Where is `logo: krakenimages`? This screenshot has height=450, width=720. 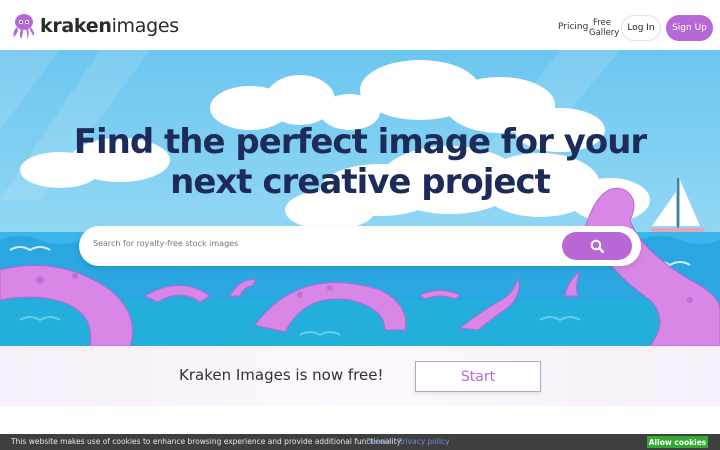
logo: krakenimages is located at coordinates (93, 26).